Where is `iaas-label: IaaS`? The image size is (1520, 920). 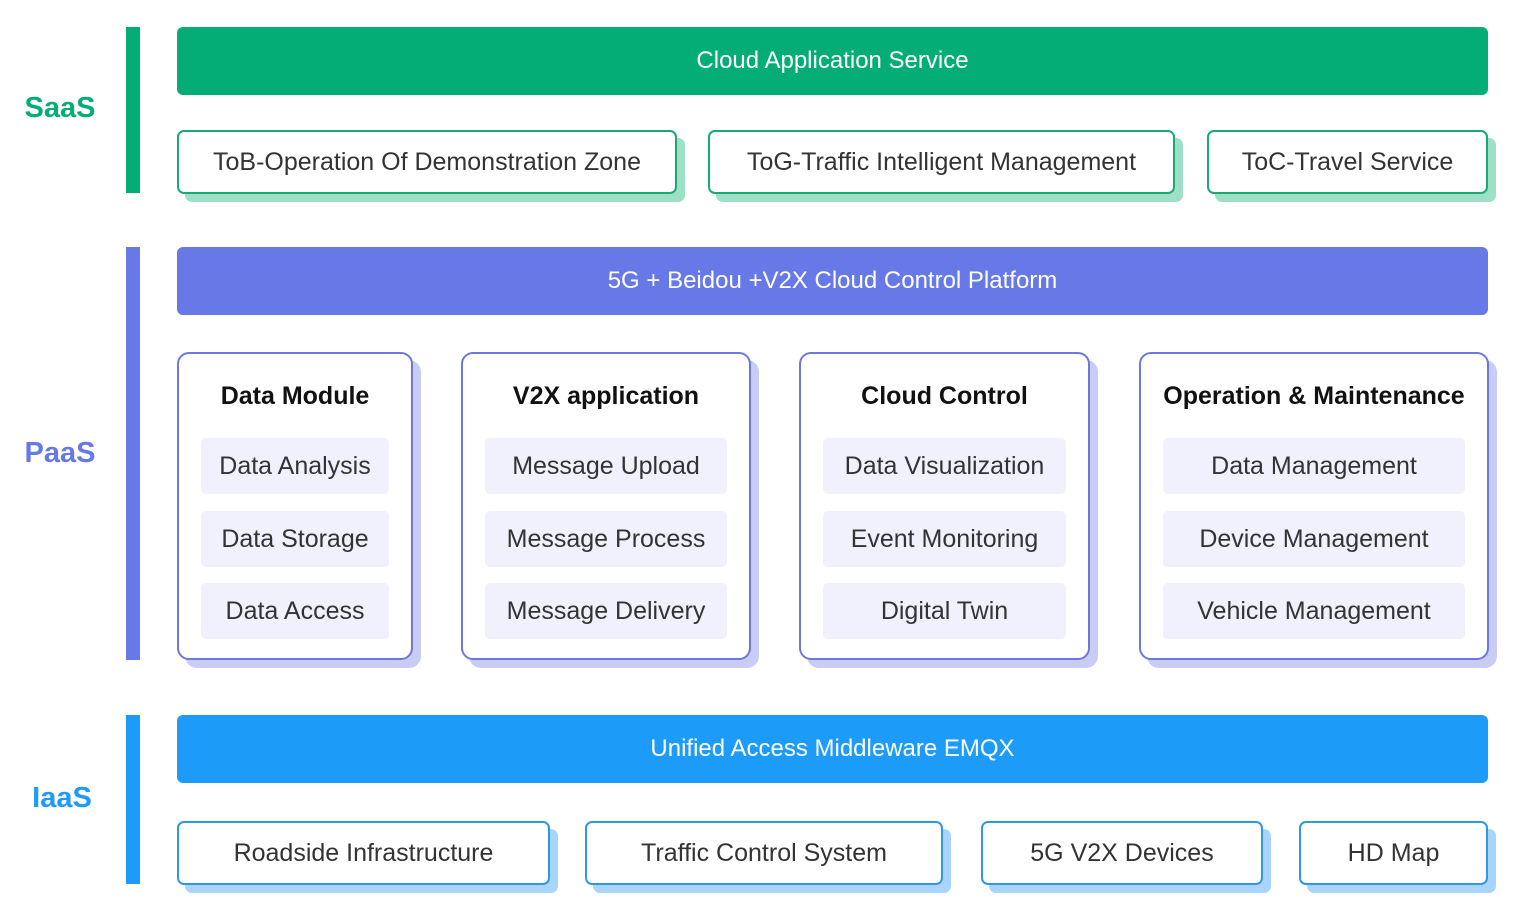
iaas-label: IaaS is located at coordinates (62, 798).